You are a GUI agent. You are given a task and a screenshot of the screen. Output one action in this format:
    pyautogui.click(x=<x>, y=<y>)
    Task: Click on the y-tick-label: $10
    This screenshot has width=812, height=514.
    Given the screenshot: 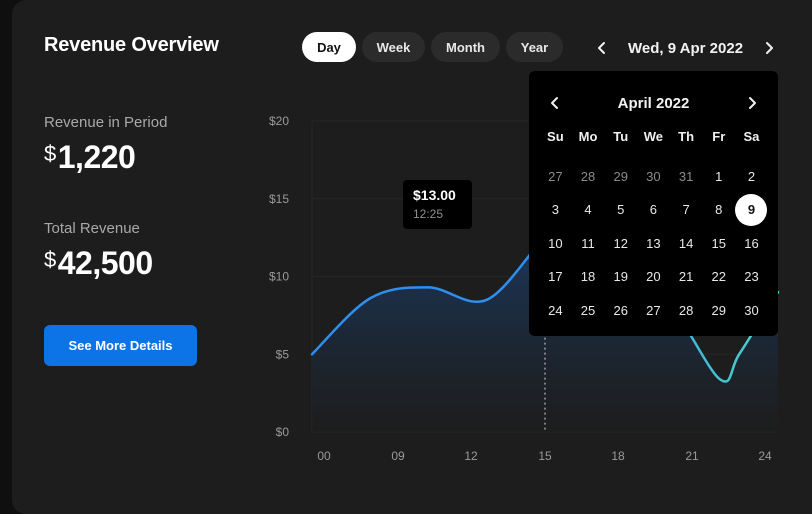 What is the action you would take?
    pyautogui.click(x=279, y=277)
    